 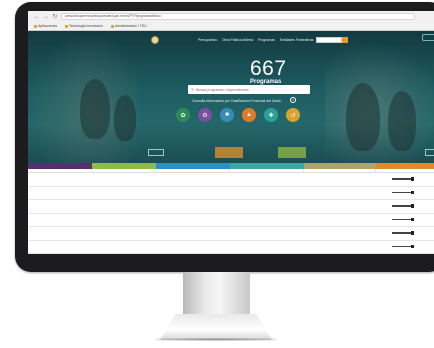 What do you see at coordinates (229, 152) in the screenshot?
I see `view-tab-orange` at bounding box center [229, 152].